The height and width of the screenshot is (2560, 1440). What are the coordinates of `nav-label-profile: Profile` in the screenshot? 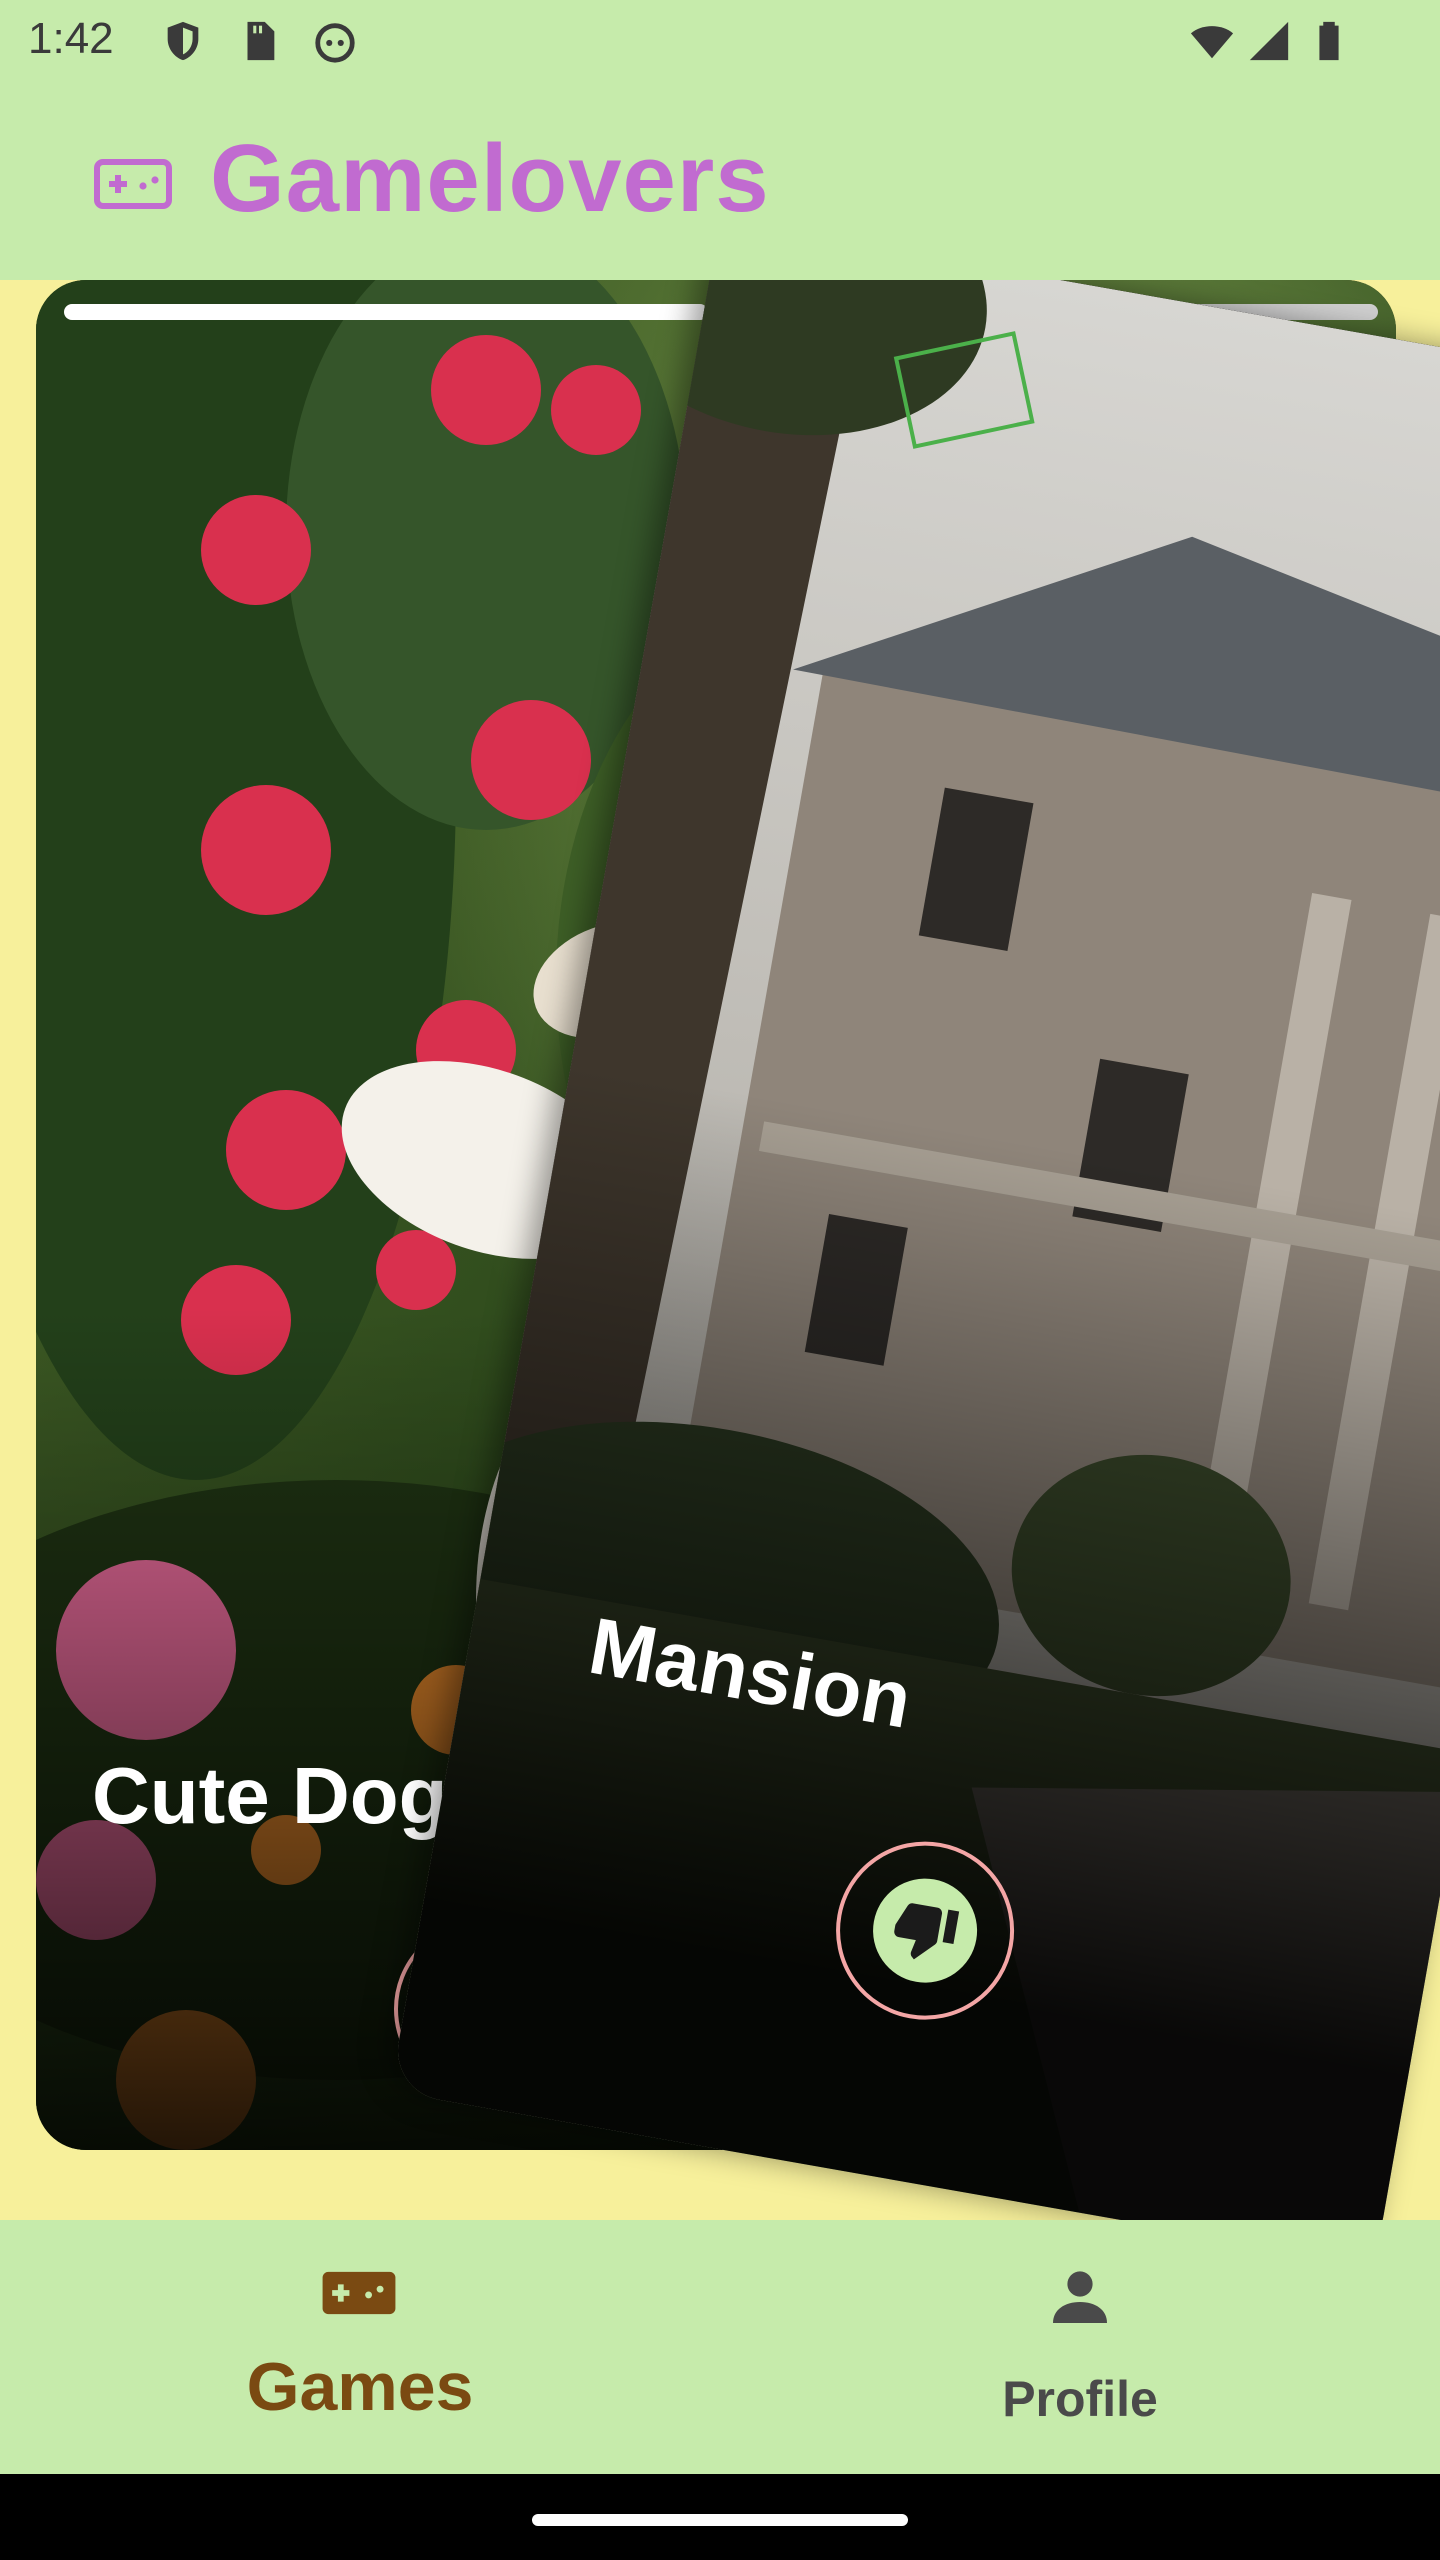 It's located at (1080, 2399).